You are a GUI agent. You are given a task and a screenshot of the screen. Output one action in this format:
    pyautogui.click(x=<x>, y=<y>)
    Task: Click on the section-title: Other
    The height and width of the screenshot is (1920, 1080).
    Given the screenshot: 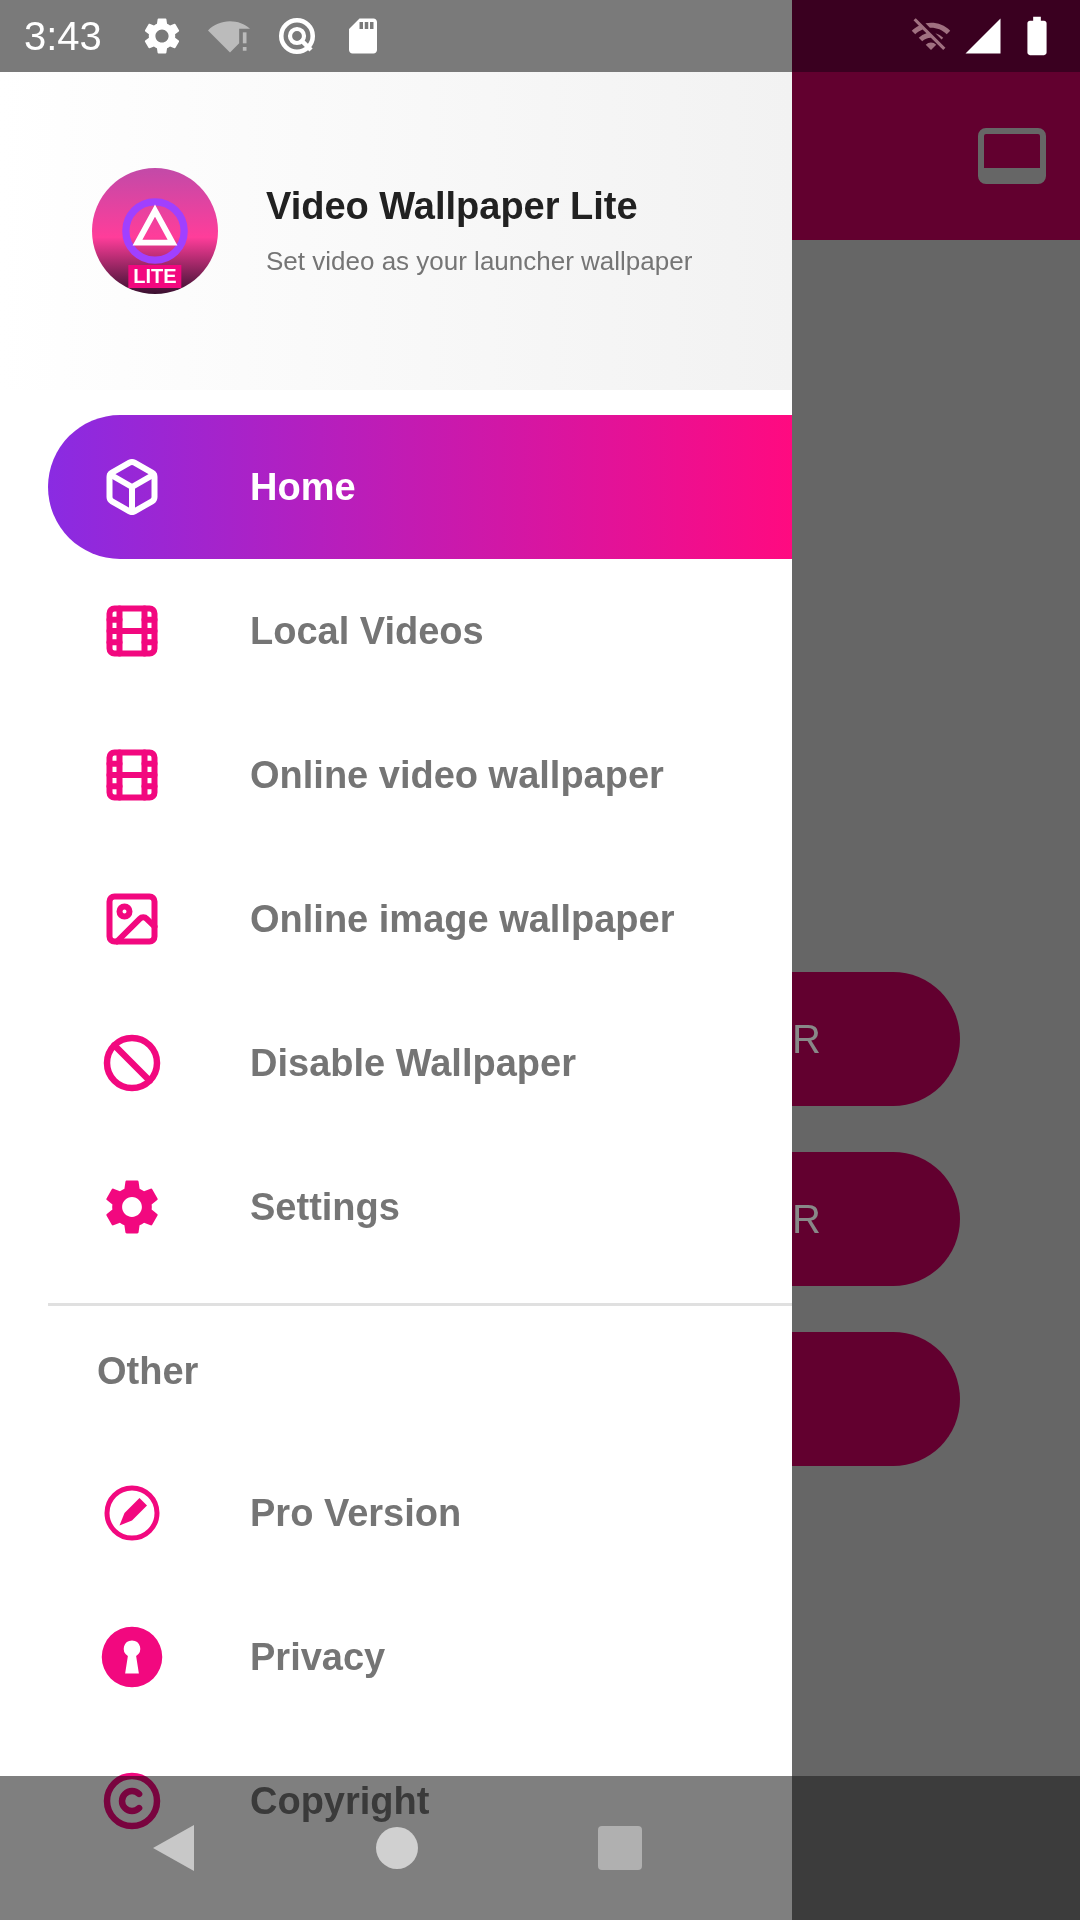 What is the action you would take?
    pyautogui.click(x=148, y=1371)
    